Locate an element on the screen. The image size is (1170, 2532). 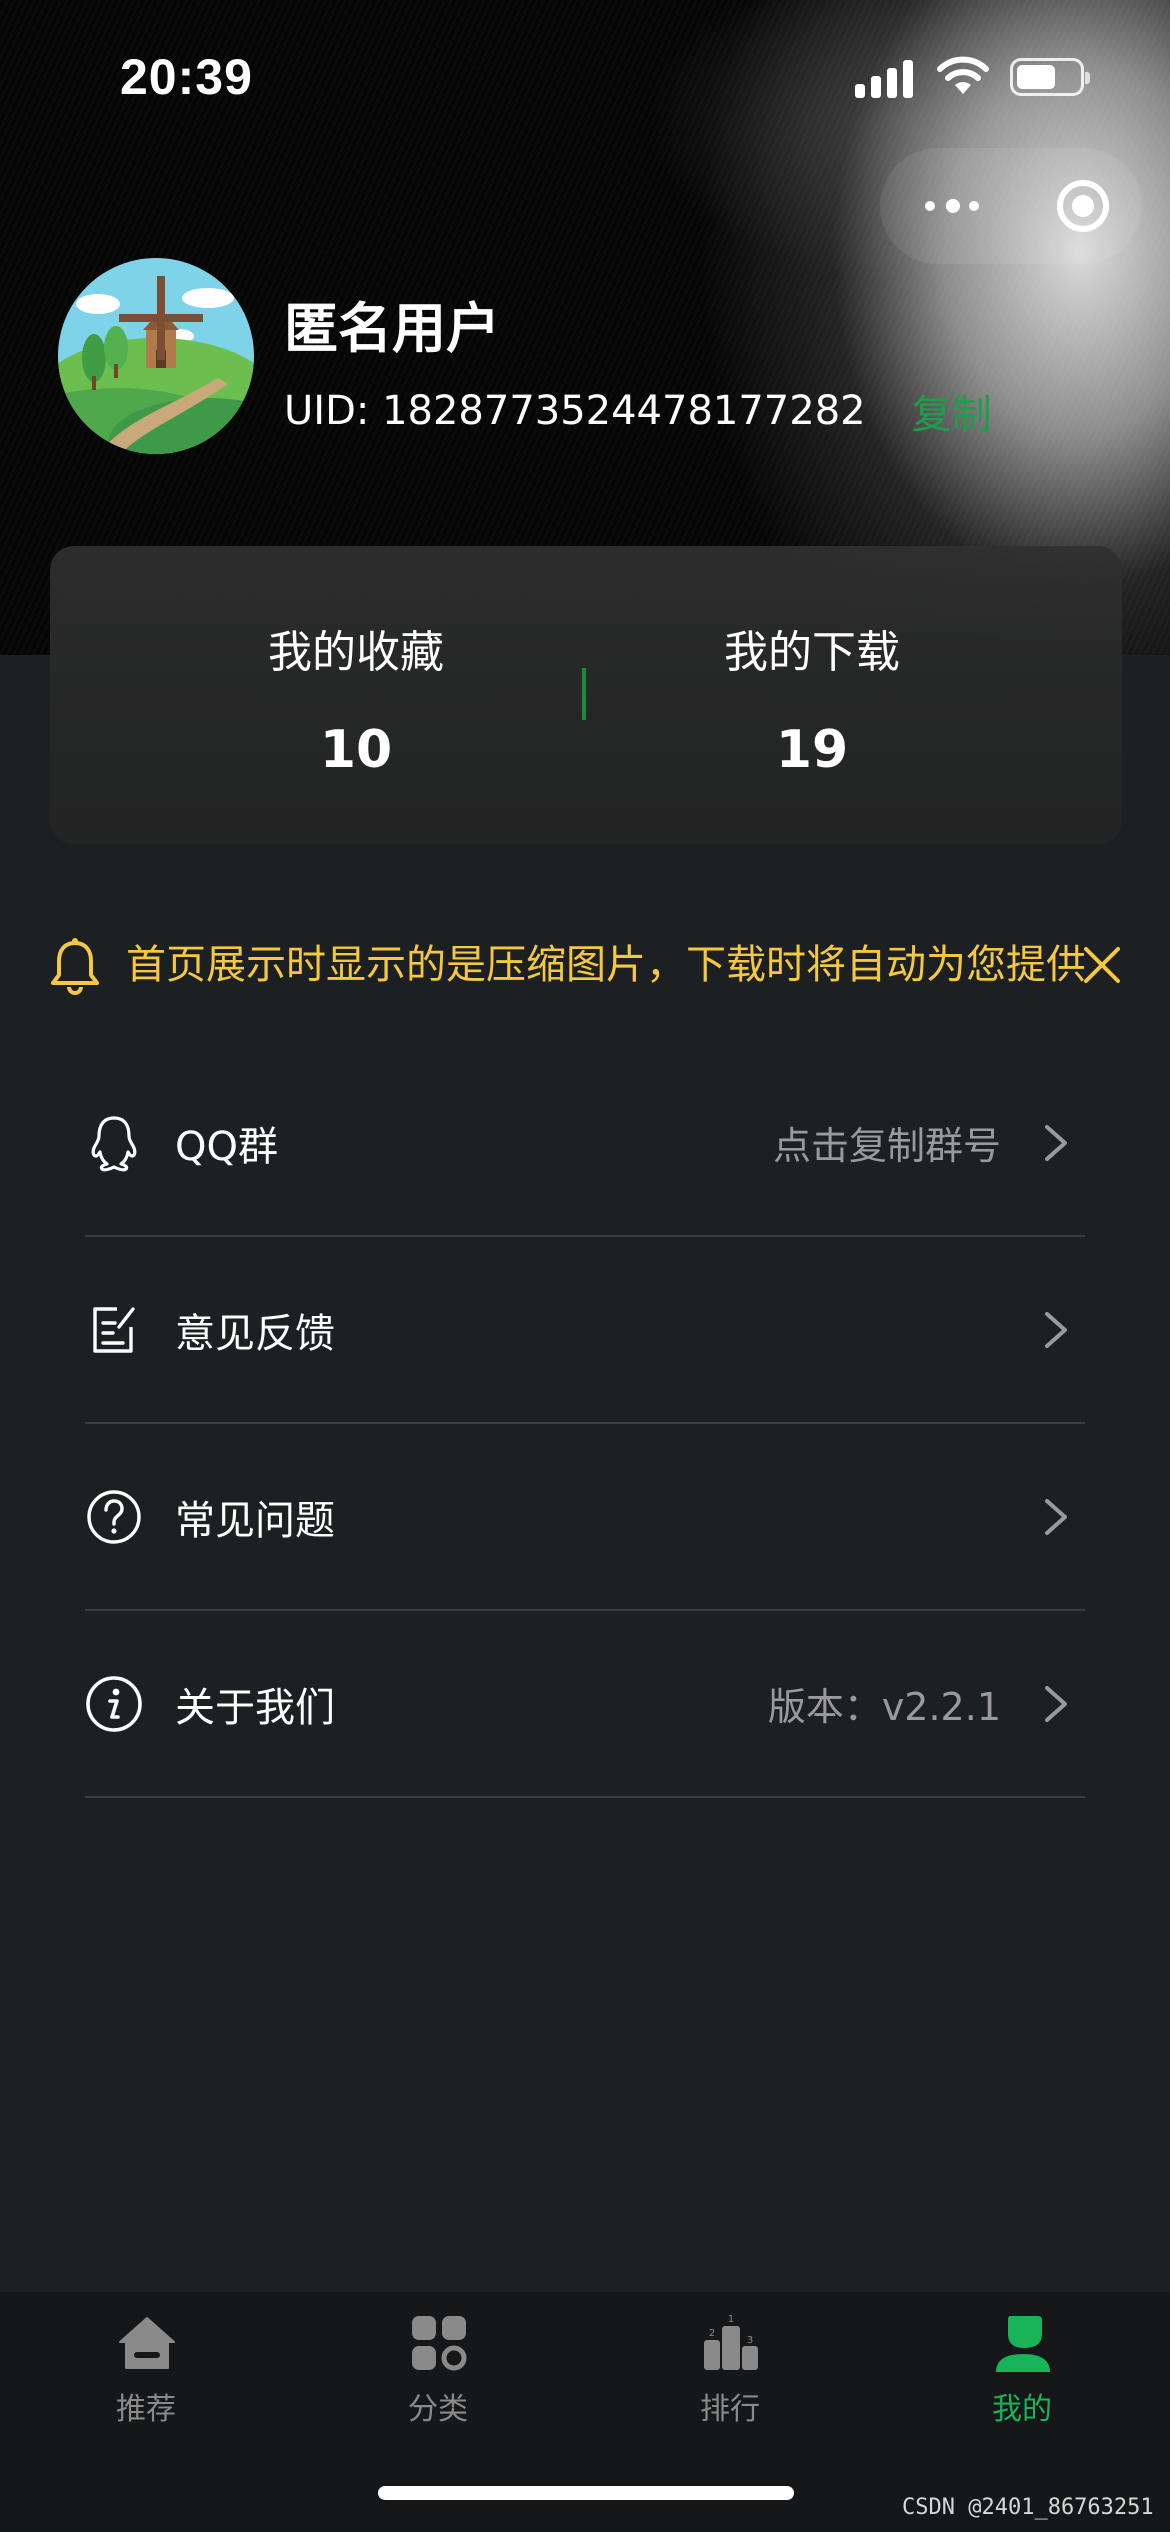
downloads-label: 我的下载 is located at coordinates (812, 652).